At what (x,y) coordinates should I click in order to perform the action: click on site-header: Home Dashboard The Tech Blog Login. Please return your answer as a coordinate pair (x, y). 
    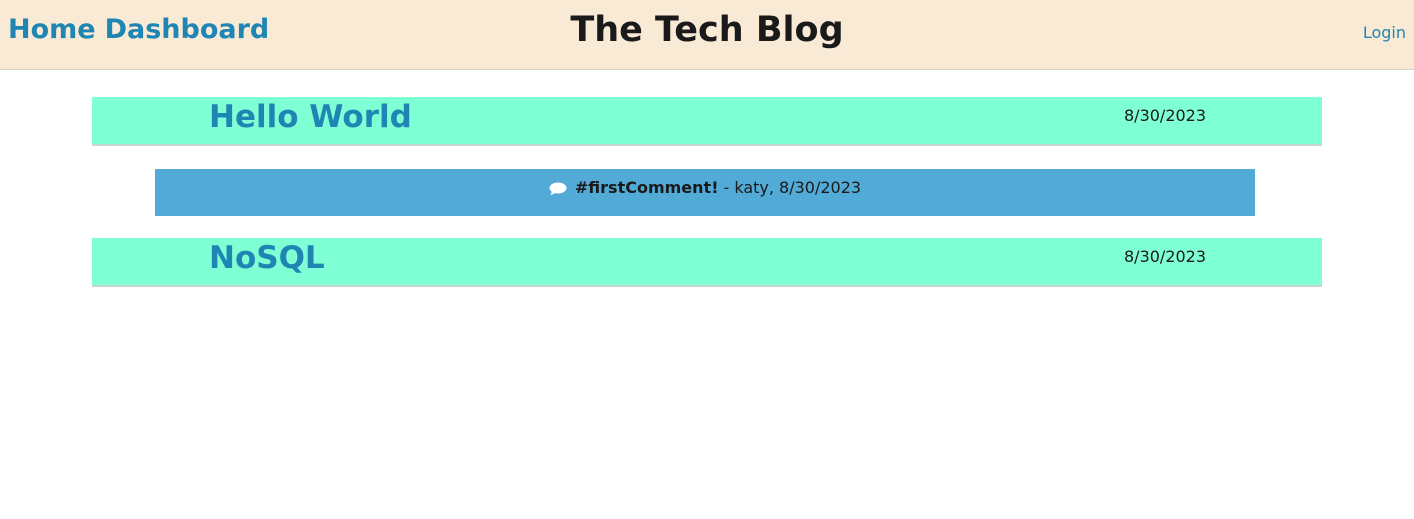
    Looking at the image, I should click on (707, 35).